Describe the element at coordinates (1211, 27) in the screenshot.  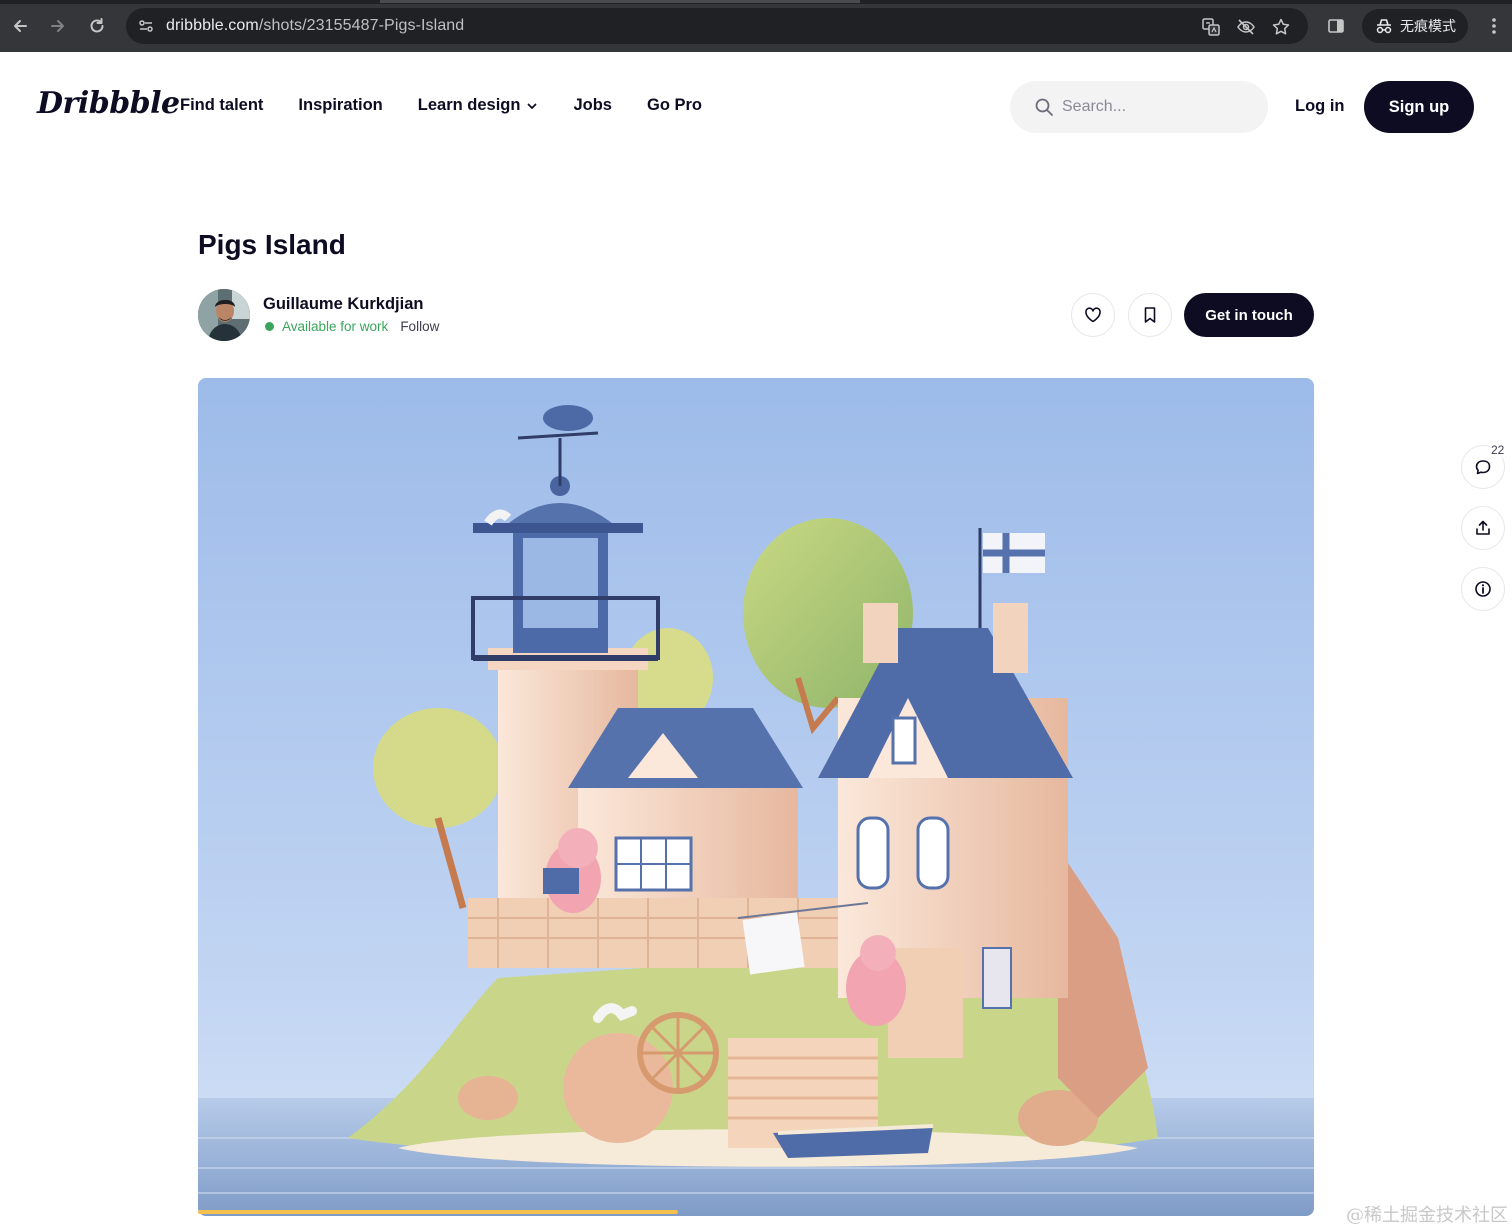
I see `translate-icon` at that location.